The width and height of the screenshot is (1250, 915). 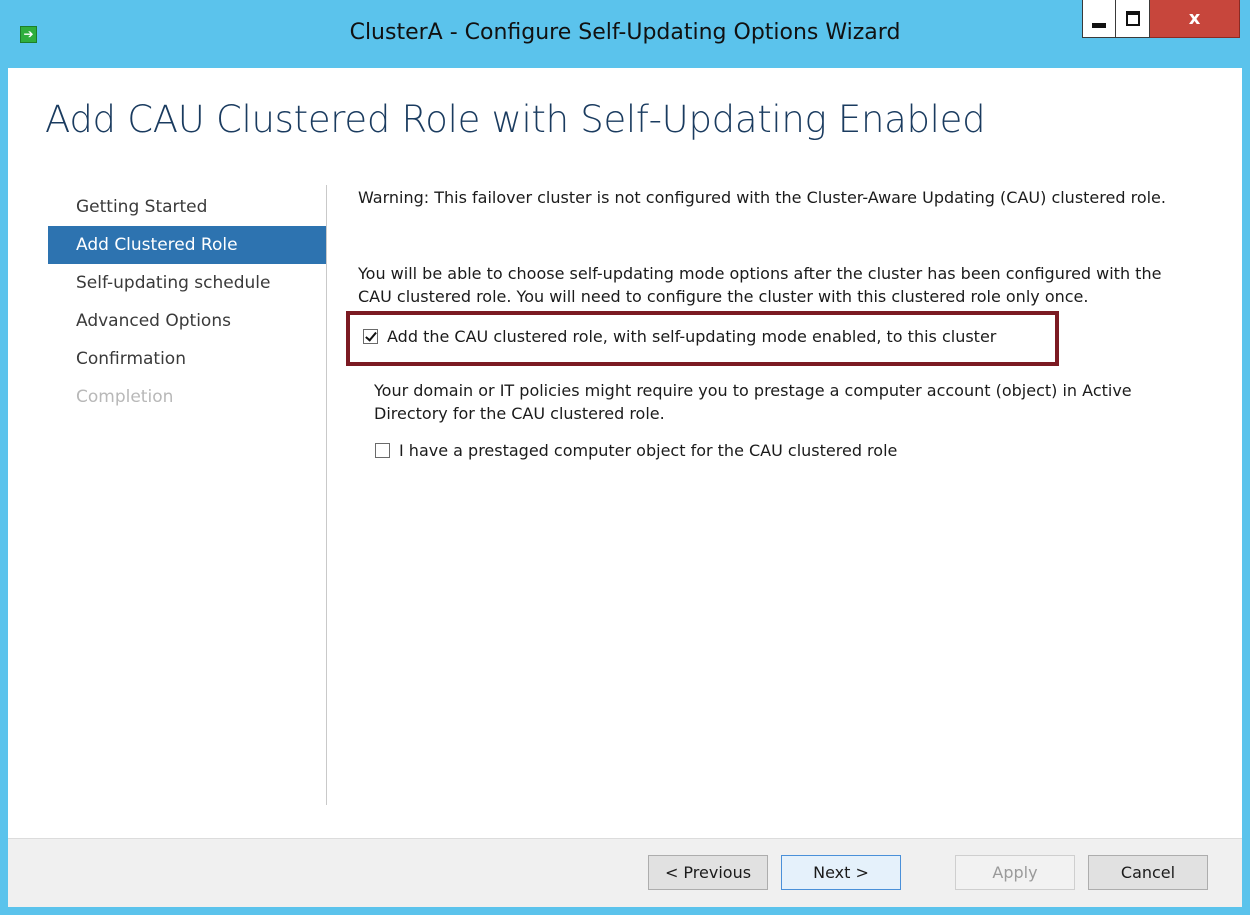 I want to click on nav-step-advanced-options: Advanced Options, so click(x=187, y=321).